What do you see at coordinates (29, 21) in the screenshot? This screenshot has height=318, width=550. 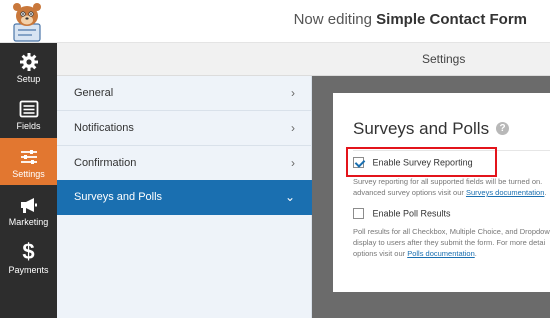 I see `wpforms-logo-icon` at bounding box center [29, 21].